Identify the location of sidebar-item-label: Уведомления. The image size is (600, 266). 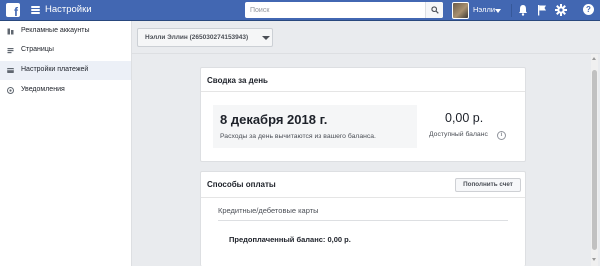
(43, 89).